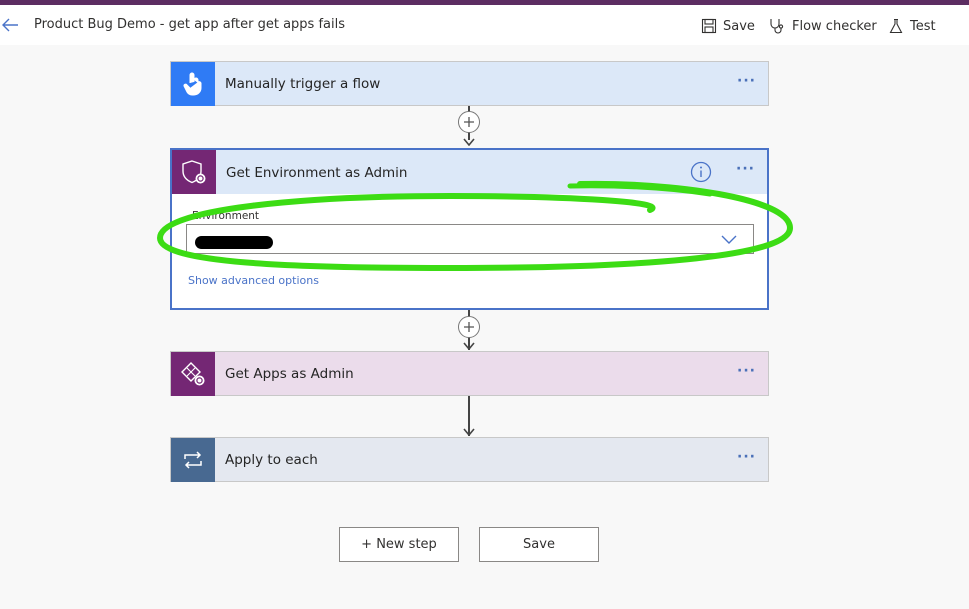 This screenshot has height=609, width=969. Describe the element at coordinates (289, 374) in the screenshot. I see `step-label: Get Apps as Admin` at that location.